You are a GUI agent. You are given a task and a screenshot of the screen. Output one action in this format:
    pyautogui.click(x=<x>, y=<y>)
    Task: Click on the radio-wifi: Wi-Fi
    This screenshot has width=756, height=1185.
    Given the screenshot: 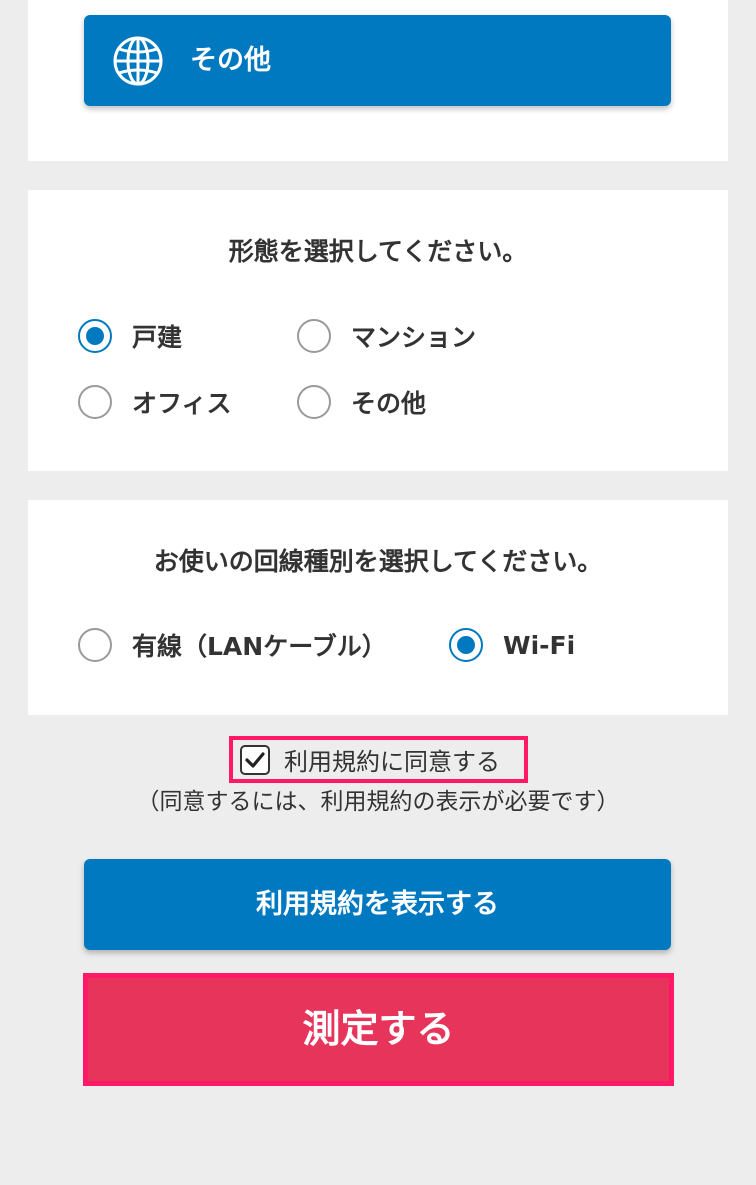 What is the action you would take?
    pyautogui.click(x=512, y=645)
    